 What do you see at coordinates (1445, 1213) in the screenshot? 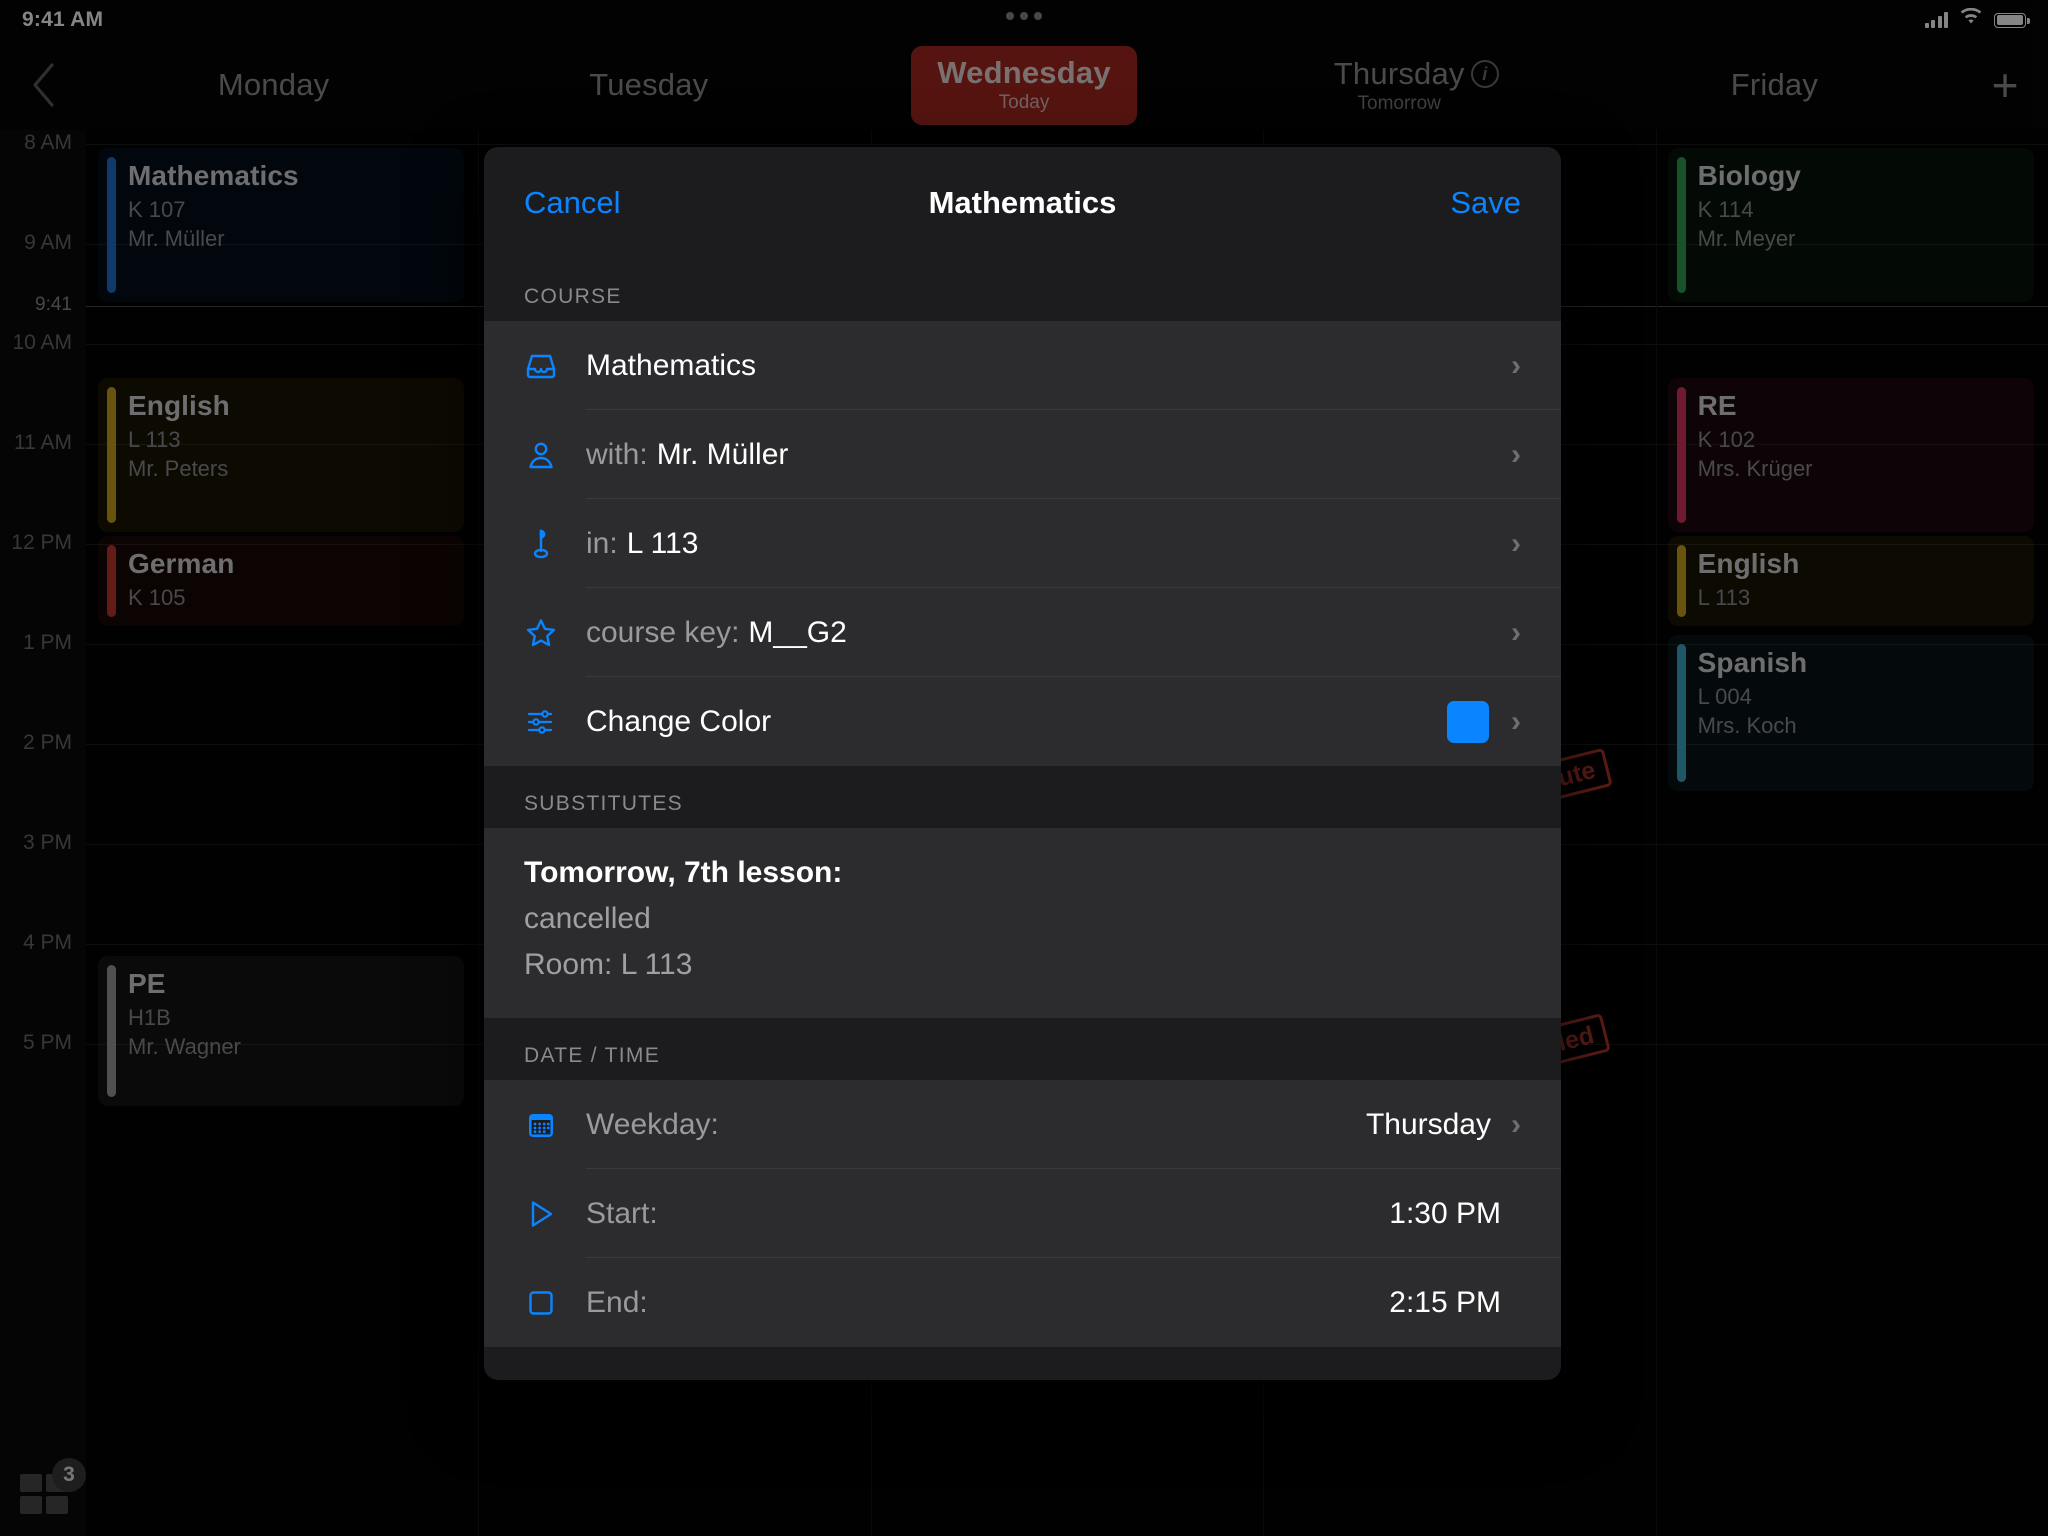
I see `start-value: 1:30 PM` at bounding box center [1445, 1213].